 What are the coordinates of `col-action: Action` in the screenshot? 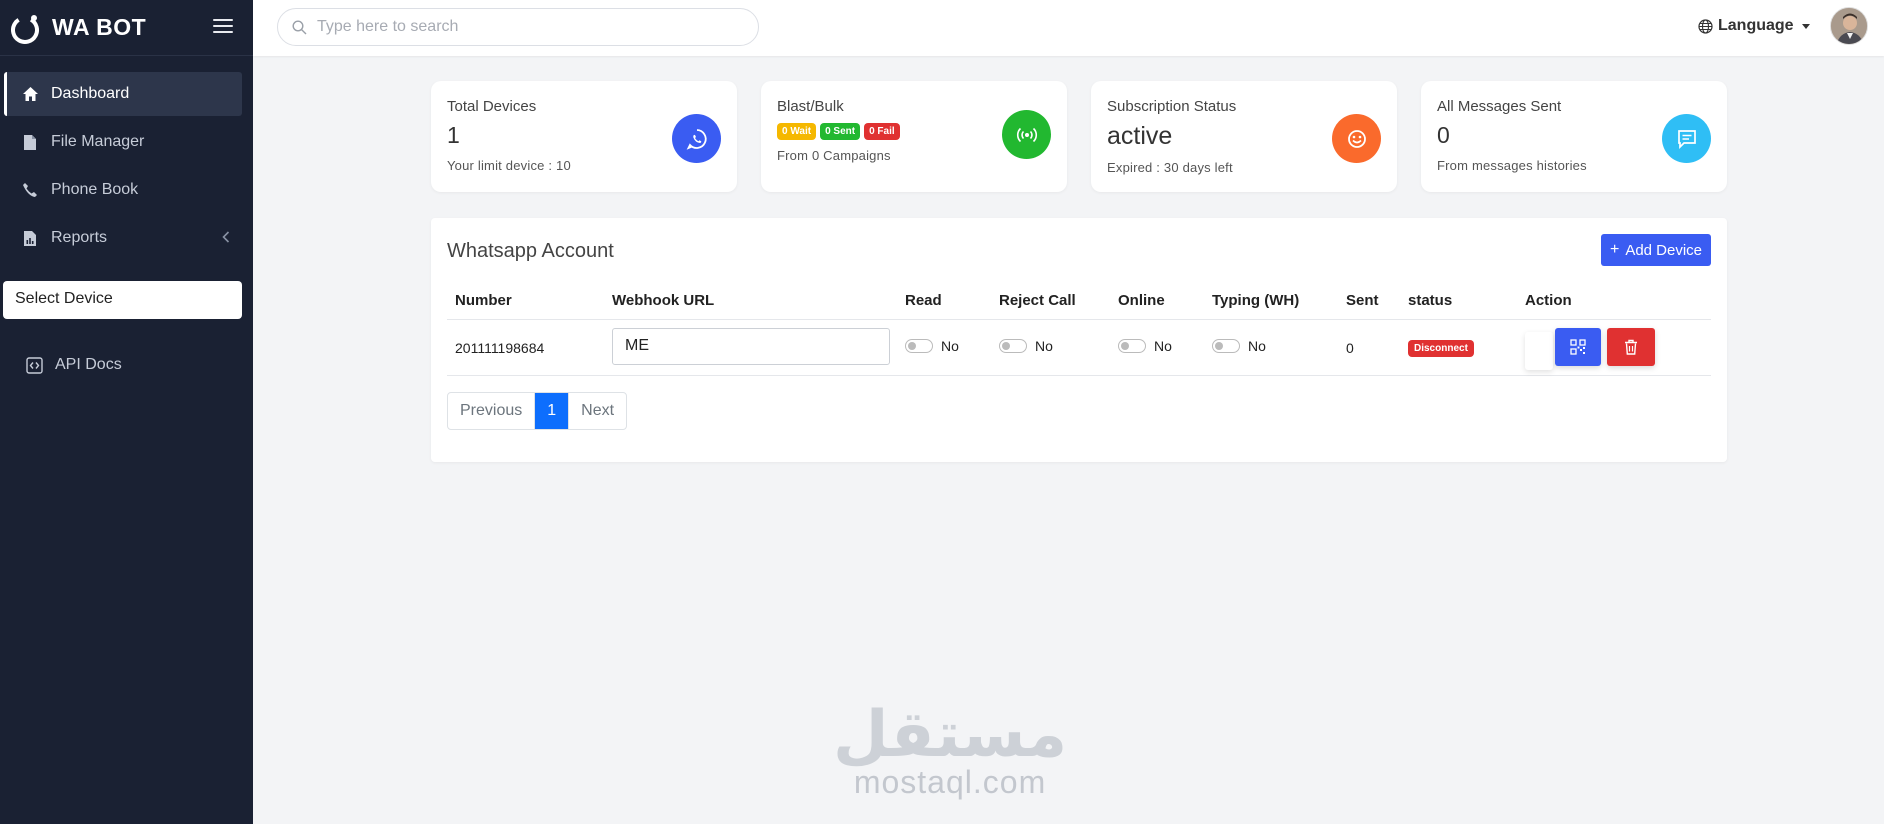 It's located at (1548, 300).